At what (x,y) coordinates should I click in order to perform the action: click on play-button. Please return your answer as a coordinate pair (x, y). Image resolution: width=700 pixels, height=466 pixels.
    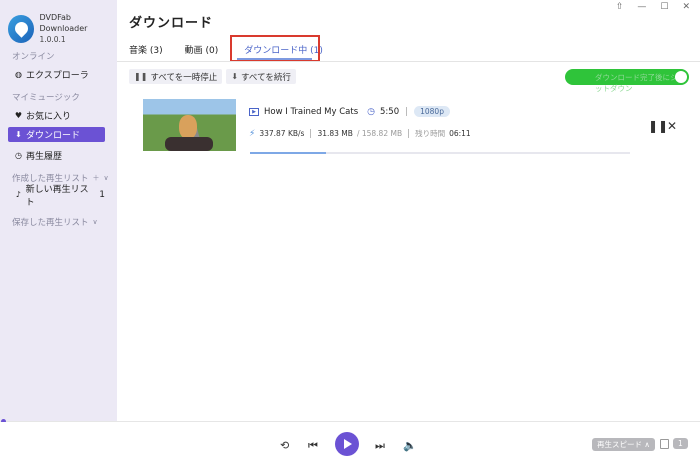
    Looking at the image, I should click on (347, 444).